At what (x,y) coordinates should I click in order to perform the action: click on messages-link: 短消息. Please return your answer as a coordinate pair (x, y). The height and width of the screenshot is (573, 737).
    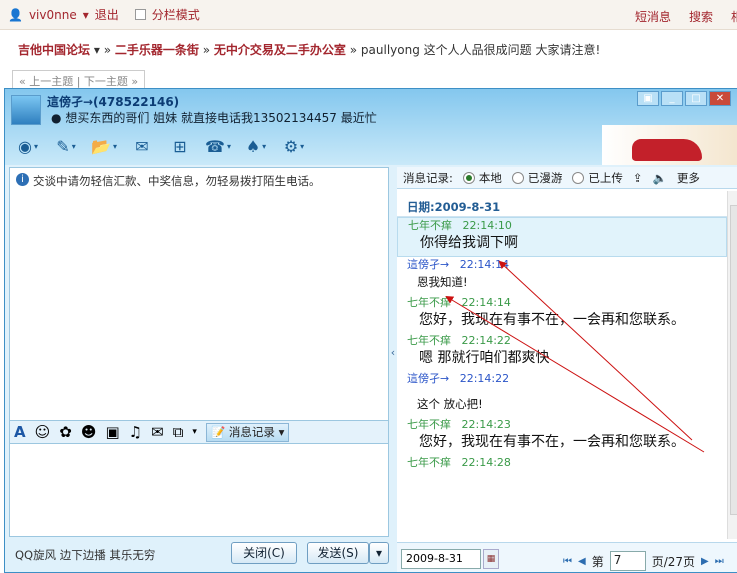
    Looking at the image, I should click on (653, 16).